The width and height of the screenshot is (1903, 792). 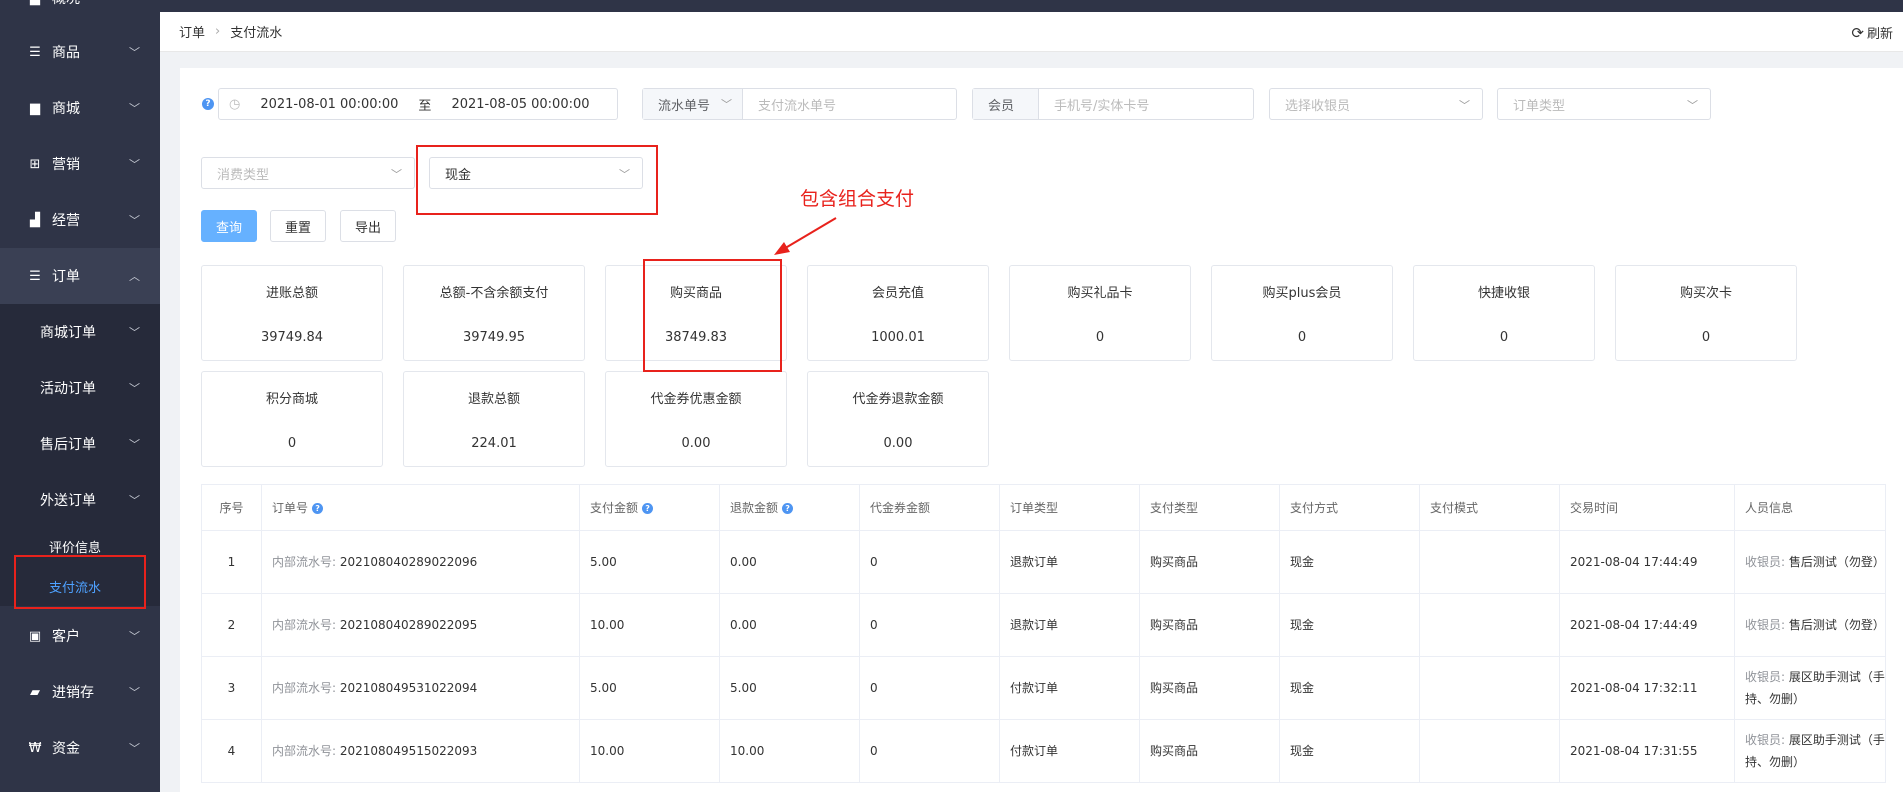 What do you see at coordinates (308, 173) in the screenshot?
I see `consume-type-select: 消费类型 ﹀` at bounding box center [308, 173].